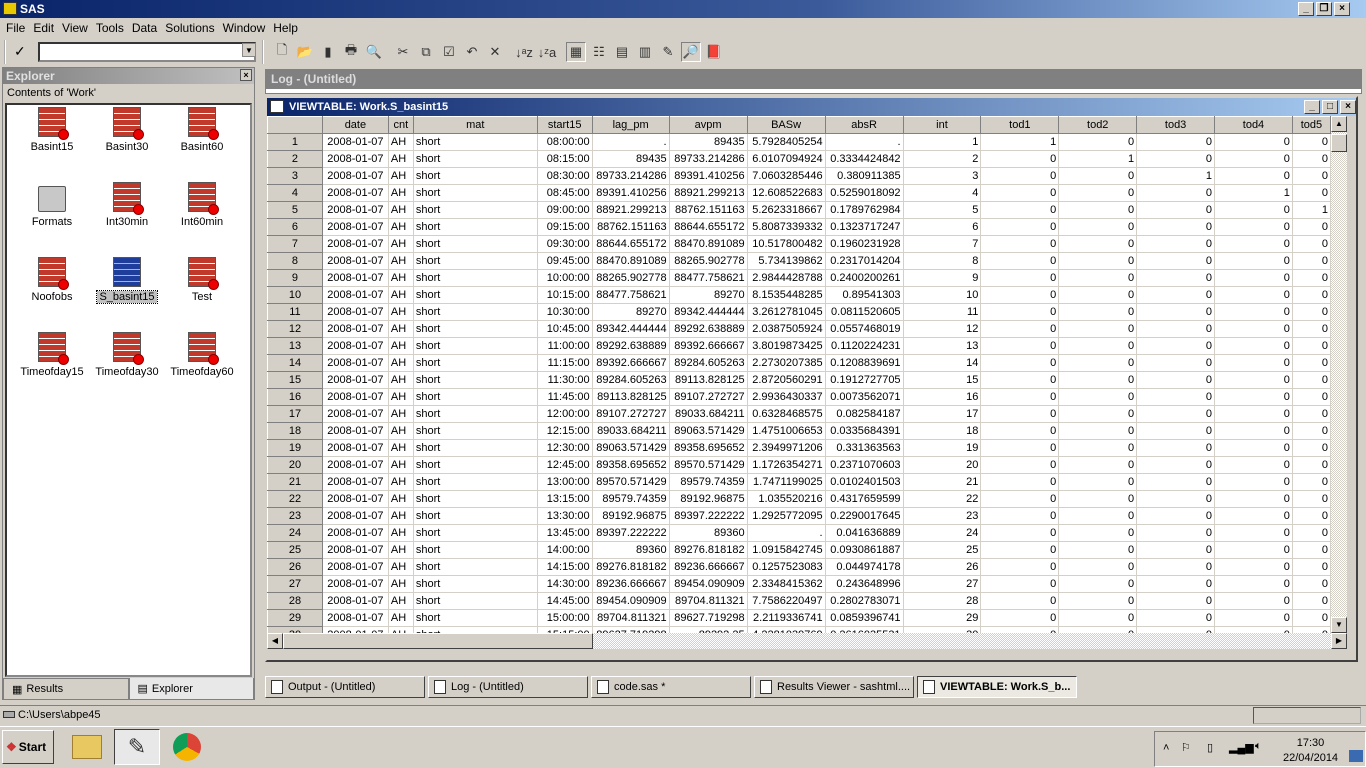 This screenshot has height=768, width=1366. I want to click on cell-avpm: 89033.684211, so click(708, 414).